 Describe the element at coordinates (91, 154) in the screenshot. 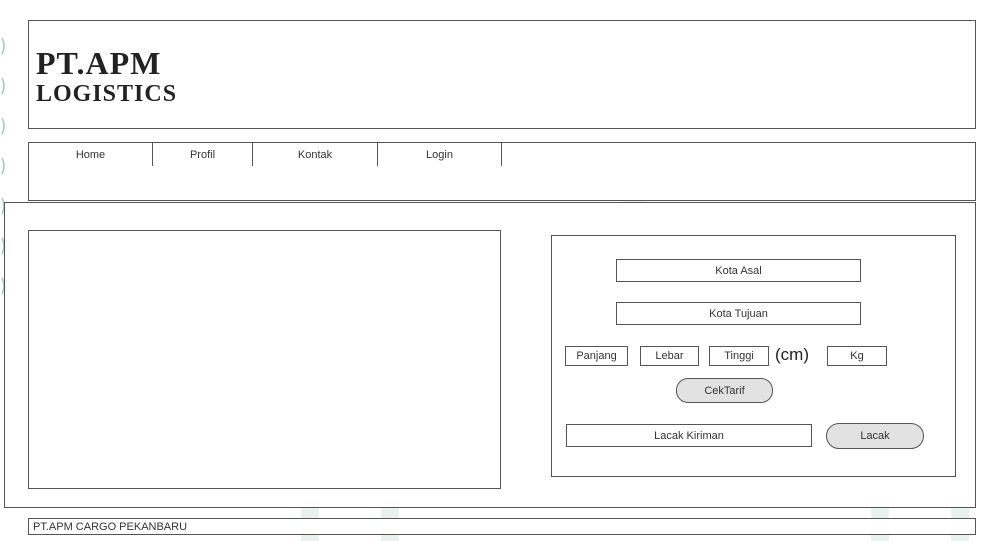

I see `nav-home: Home` at that location.